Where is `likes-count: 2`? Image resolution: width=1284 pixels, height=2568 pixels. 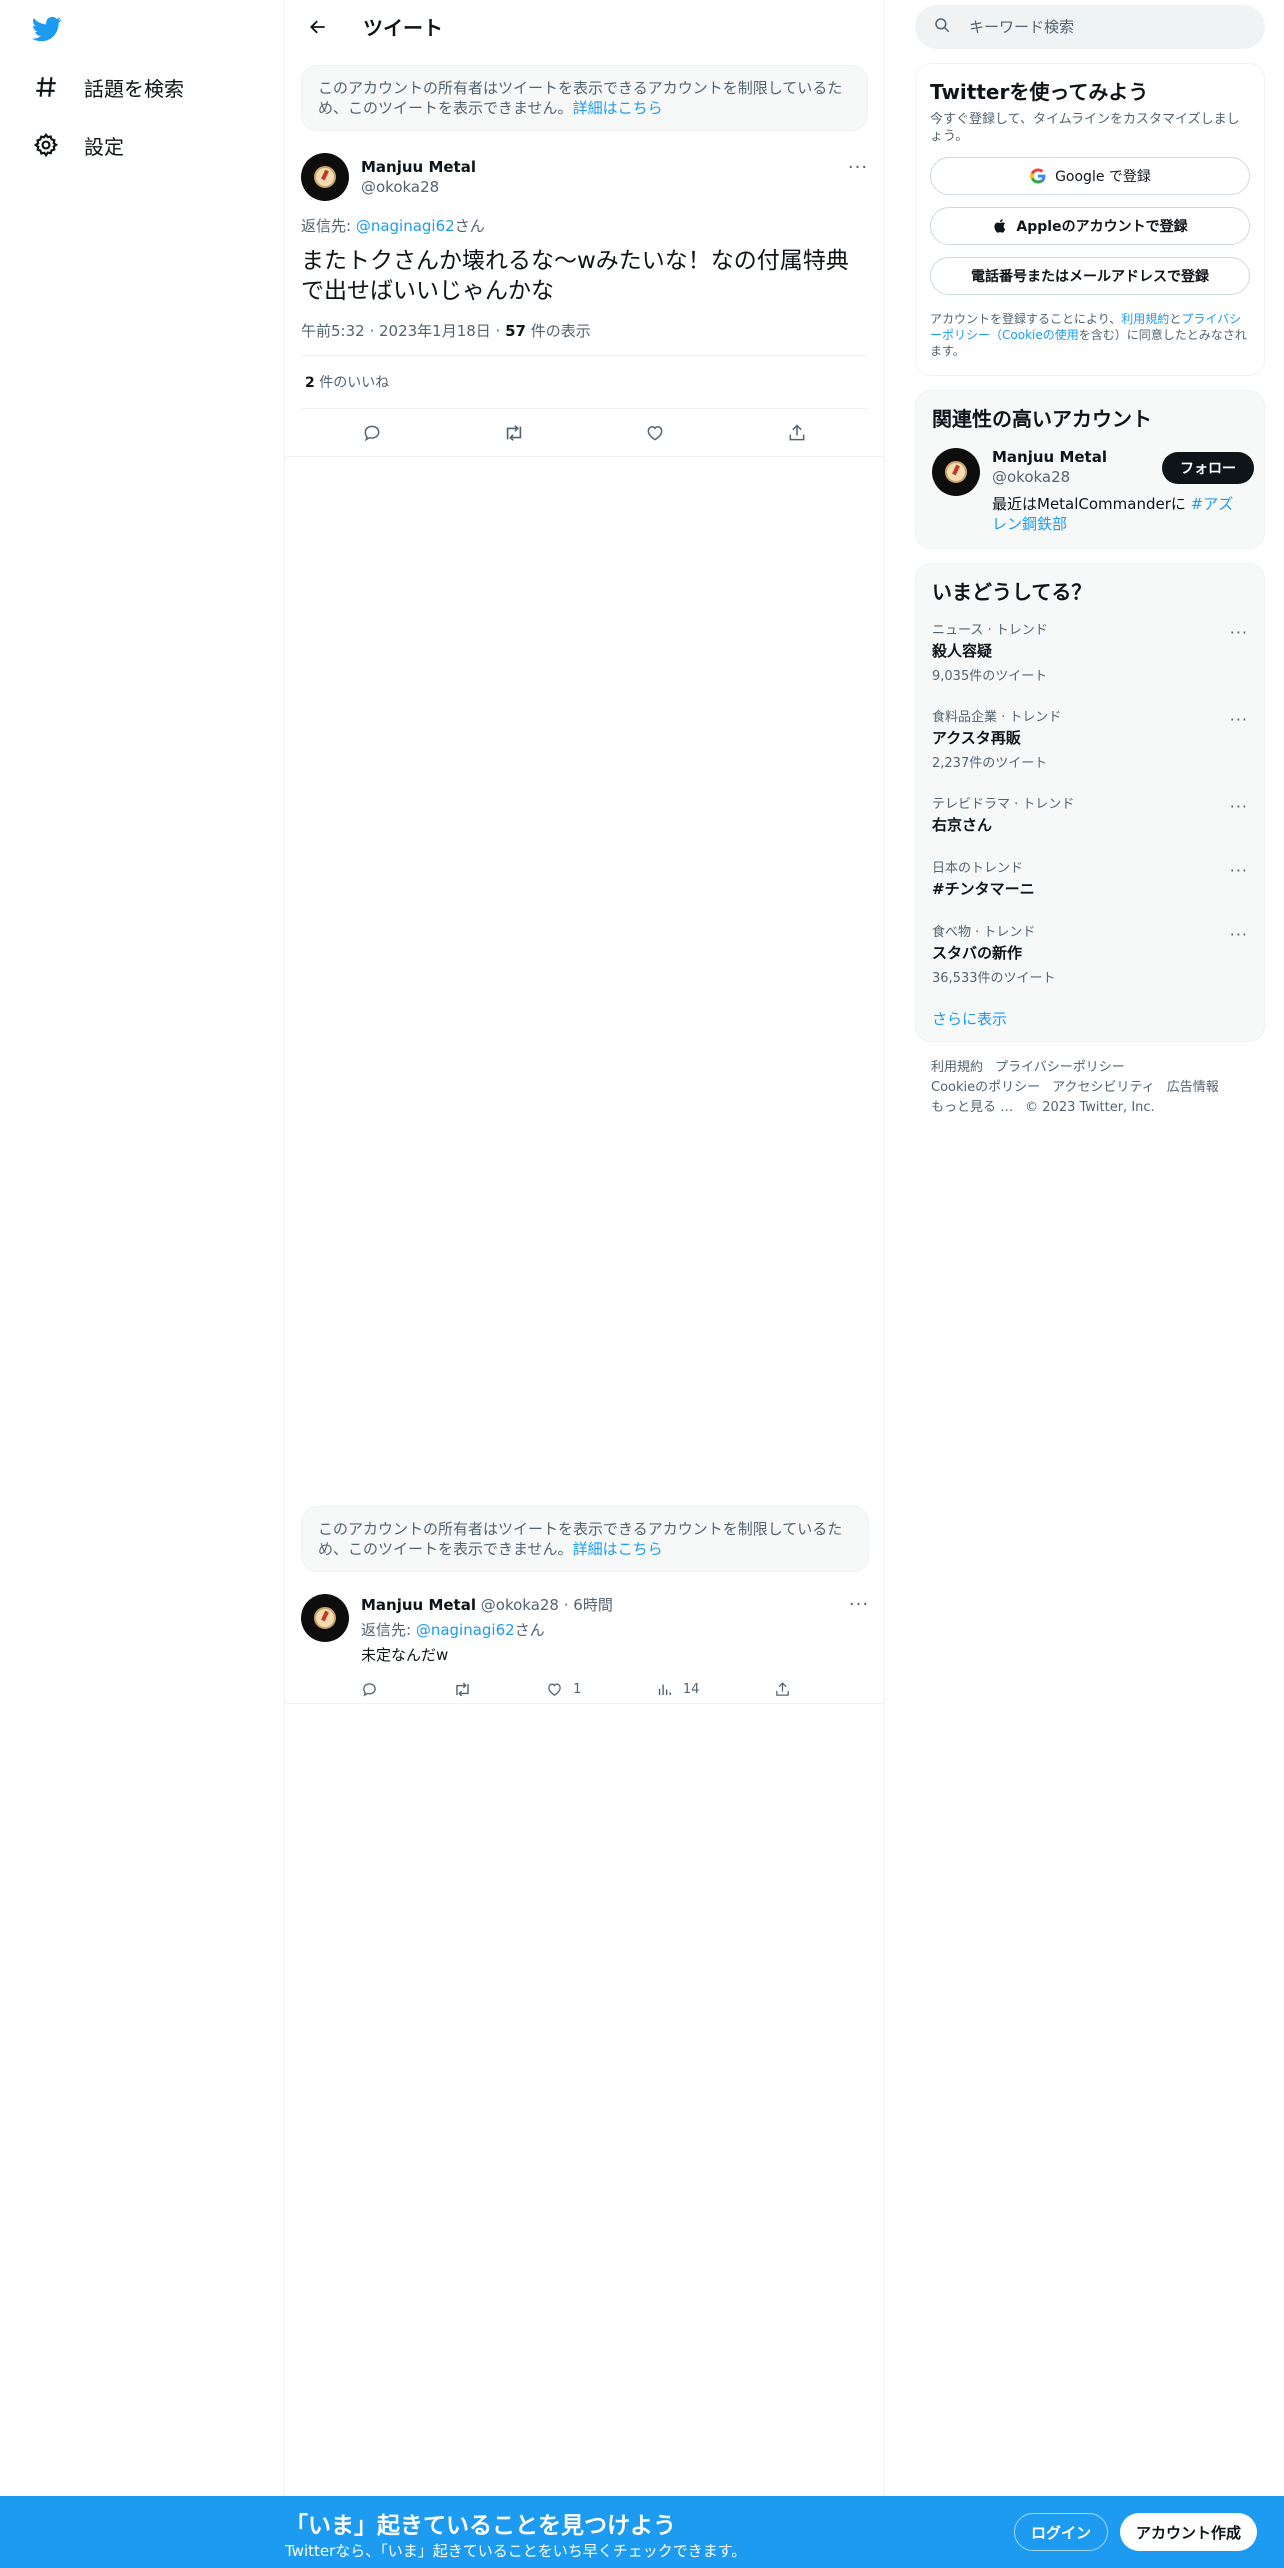
likes-count: 2 is located at coordinates (310, 383).